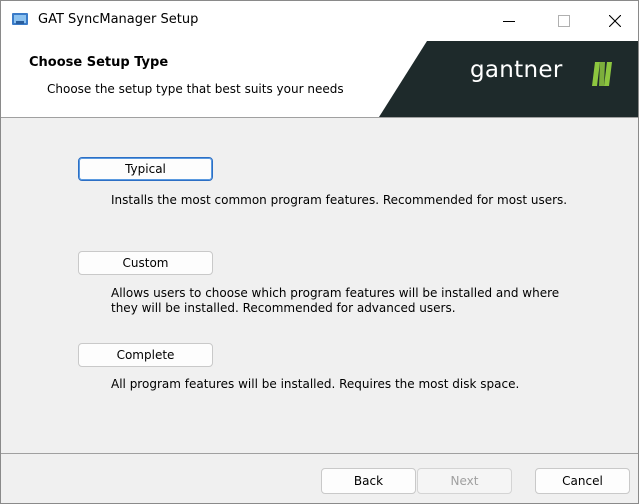 This screenshot has width=639, height=504. I want to click on back-button: Back, so click(368, 481).